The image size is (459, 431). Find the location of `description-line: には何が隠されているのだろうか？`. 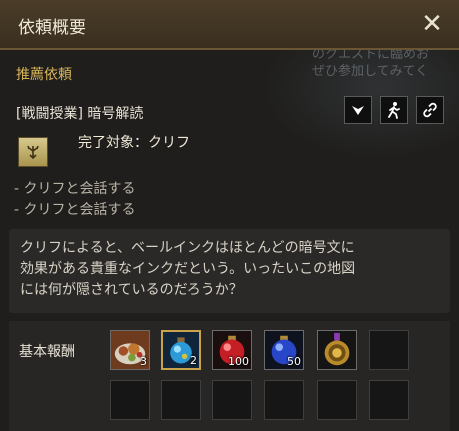

description-line: には何が隠されているのだろうか？ is located at coordinates (131, 290).